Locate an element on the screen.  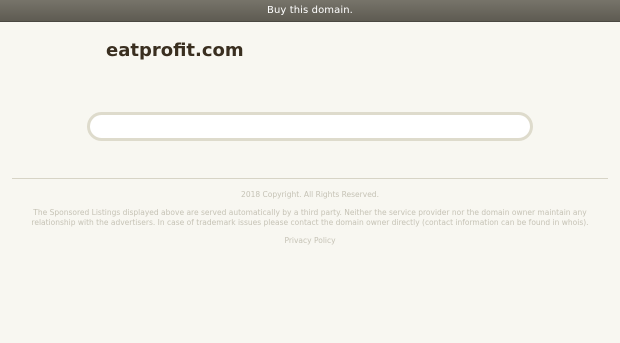
search-input is located at coordinates (310, 126).